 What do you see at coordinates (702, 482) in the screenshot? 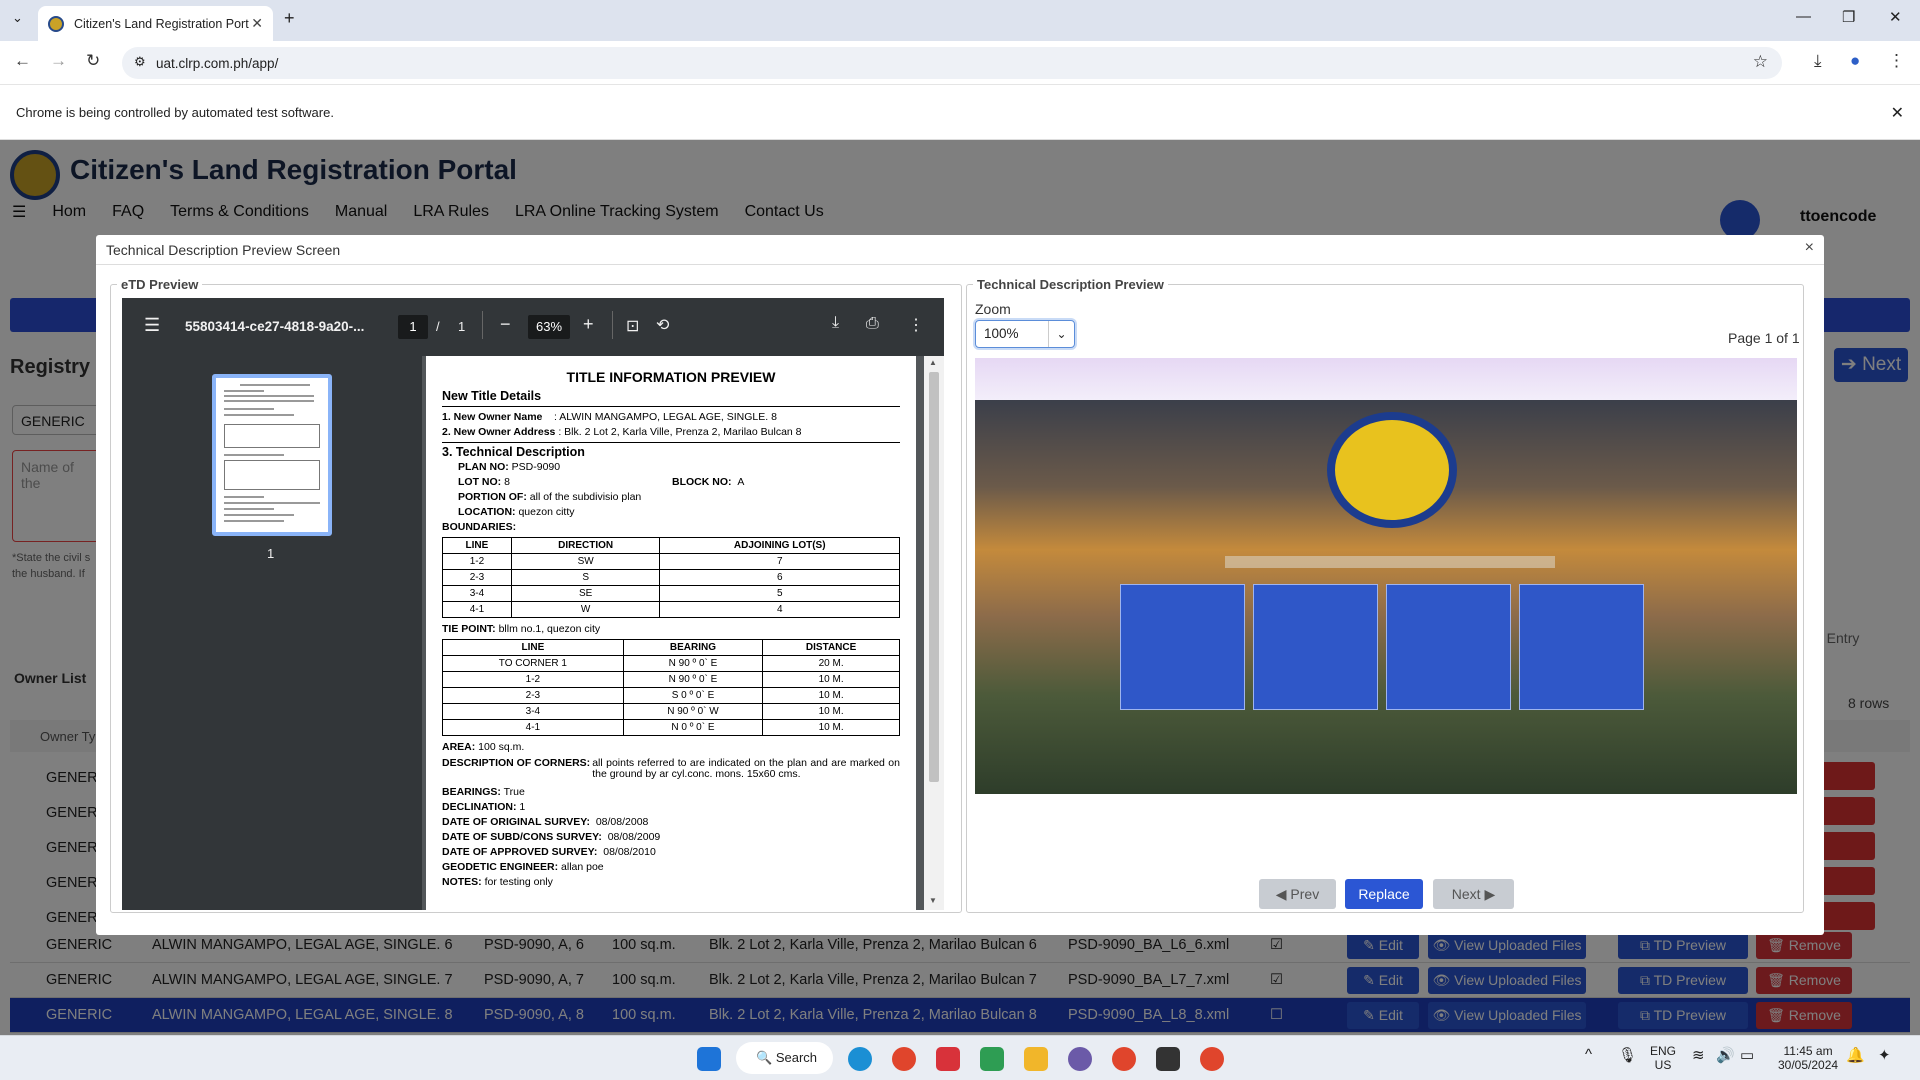
I see `doc-label: BLOCK NO:` at bounding box center [702, 482].